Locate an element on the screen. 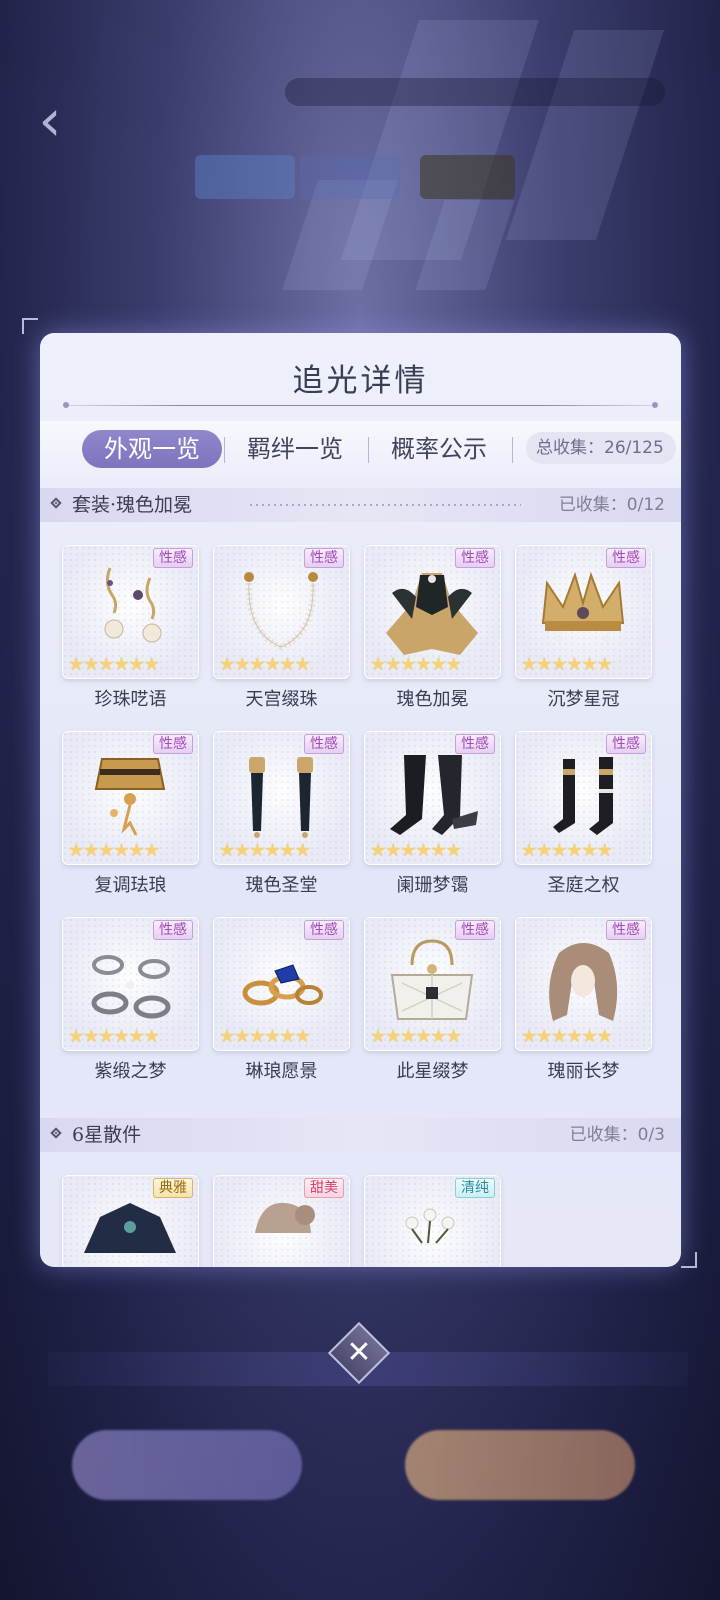 This screenshot has width=720, height=1600. item-card: 性感 ★★★★★★ 珍珠呓语 is located at coordinates (130, 628).